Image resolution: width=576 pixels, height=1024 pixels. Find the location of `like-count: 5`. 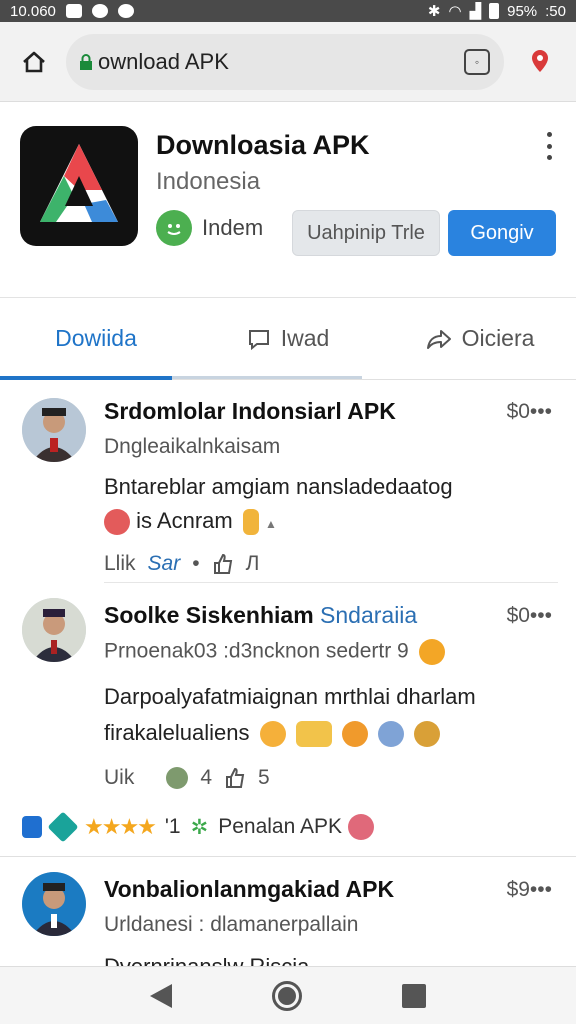

like-count: 5 is located at coordinates (264, 777).